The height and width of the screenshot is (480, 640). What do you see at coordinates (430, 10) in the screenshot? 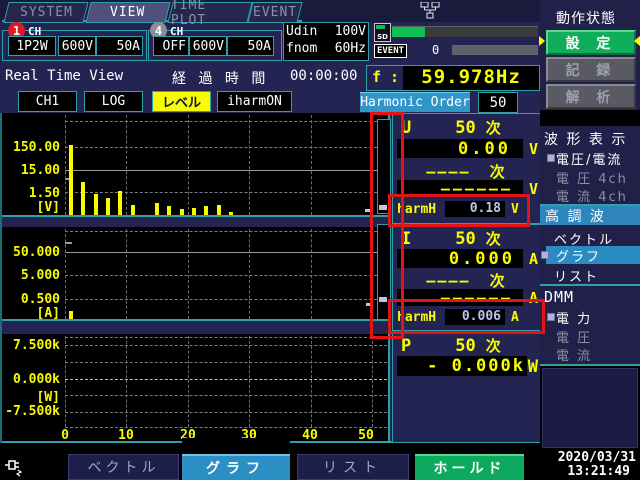
I see `network-icon` at bounding box center [430, 10].